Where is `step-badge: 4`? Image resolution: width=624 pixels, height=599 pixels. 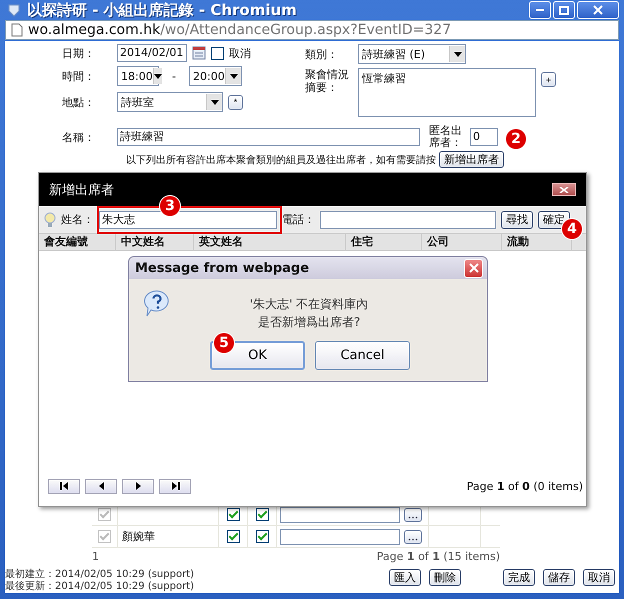 step-badge: 4 is located at coordinates (572, 229).